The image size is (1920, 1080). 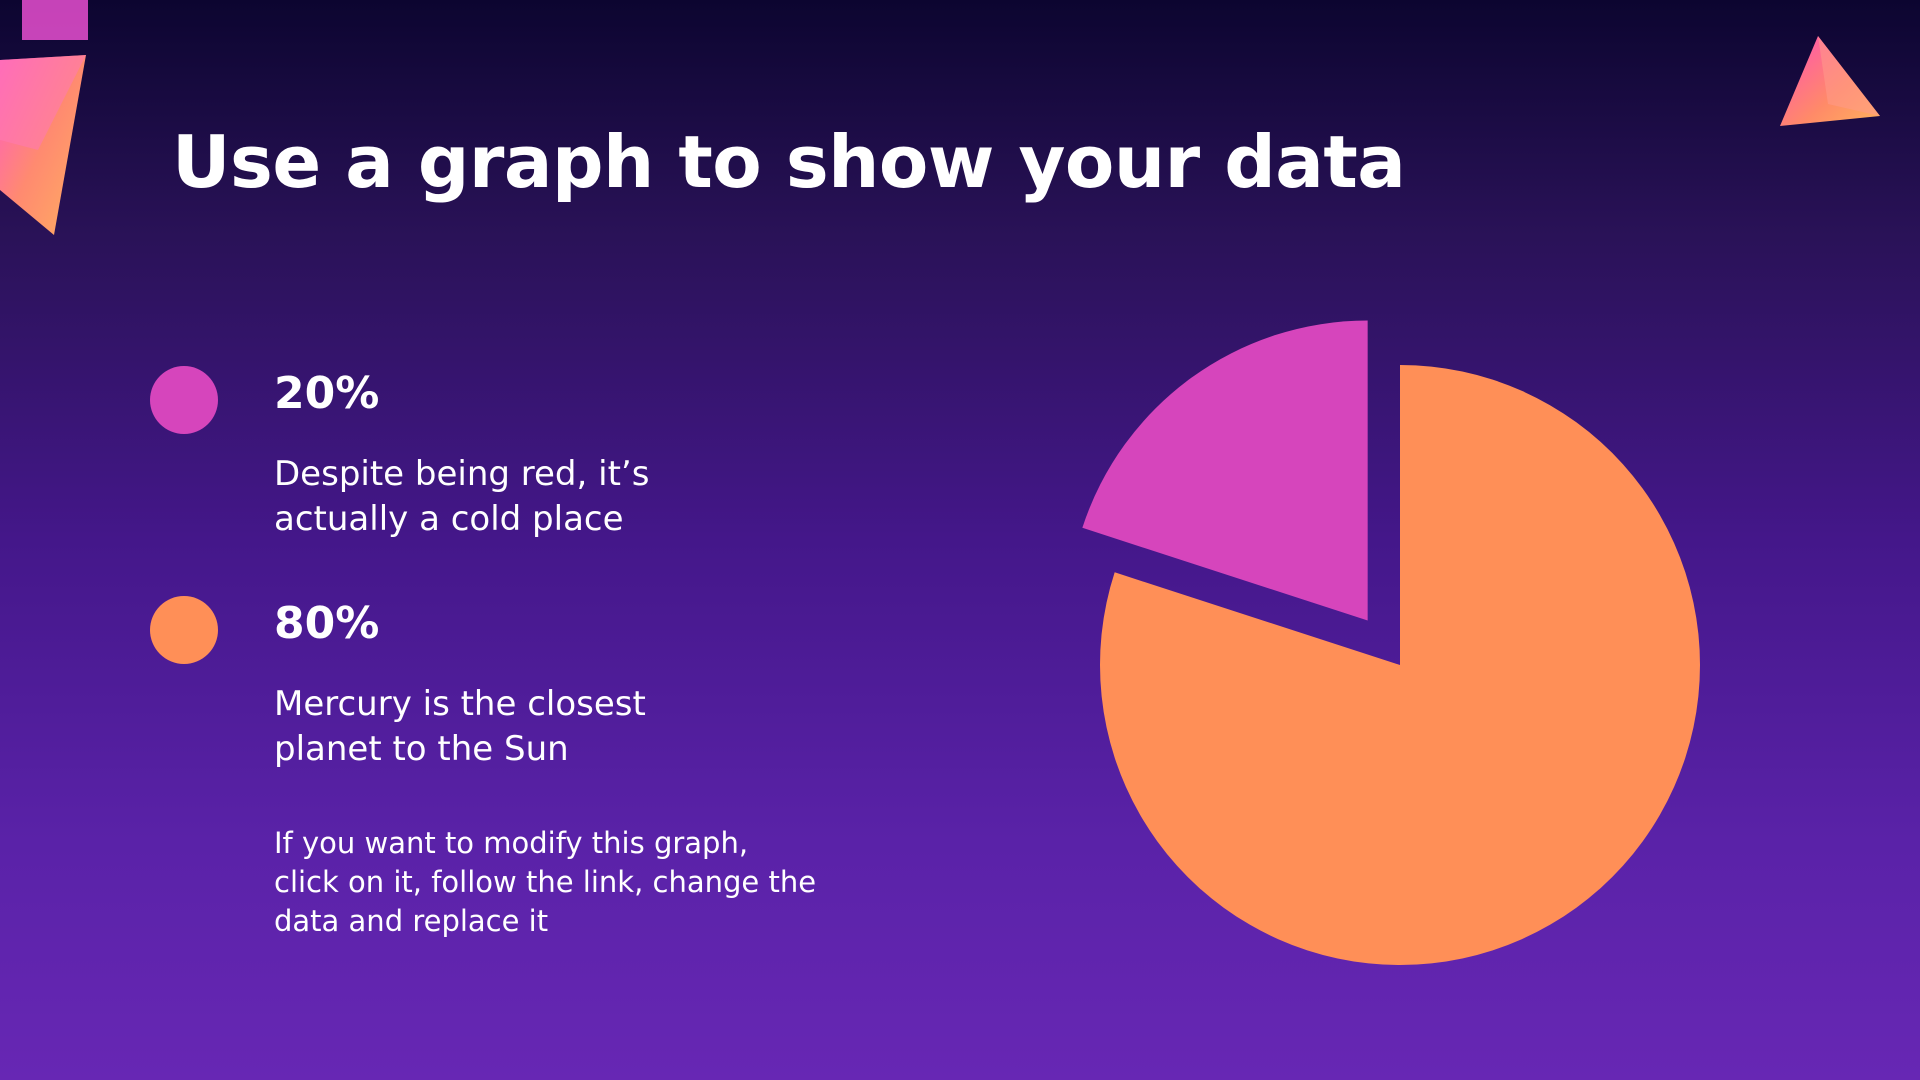 I want to click on legend-description: Mercury is the closest planet to the Sun, so click(x=460, y=726).